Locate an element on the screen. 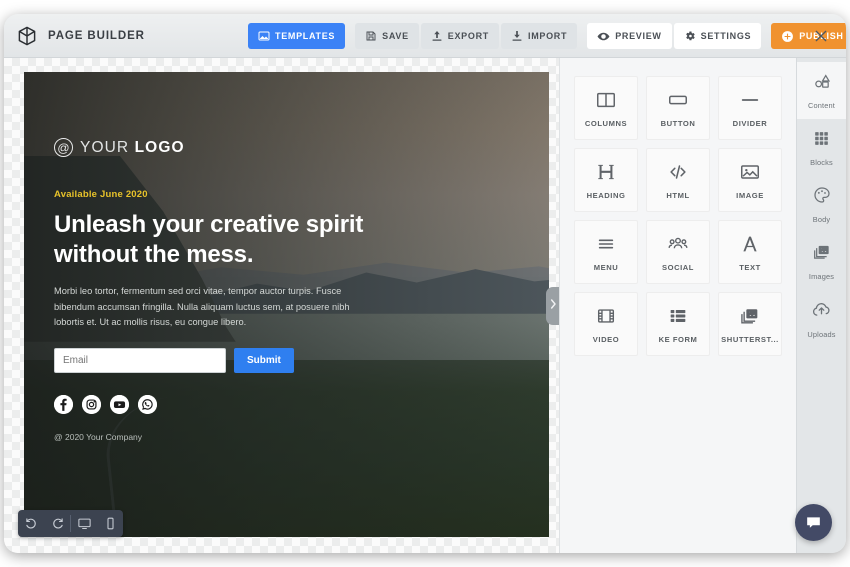 This screenshot has width=850, height=567. block-text: TEXT is located at coordinates (750, 252).